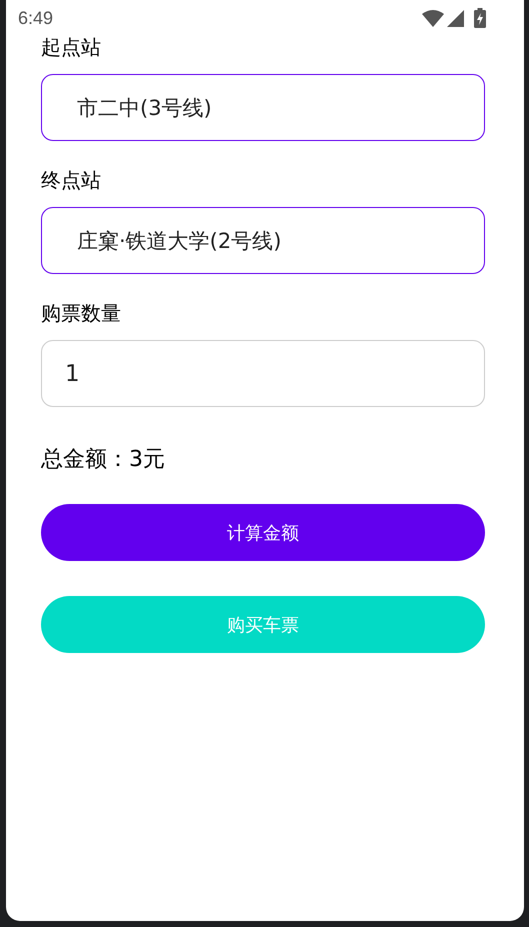  Describe the element at coordinates (455, 18) in the screenshot. I see `signal-icon` at that location.